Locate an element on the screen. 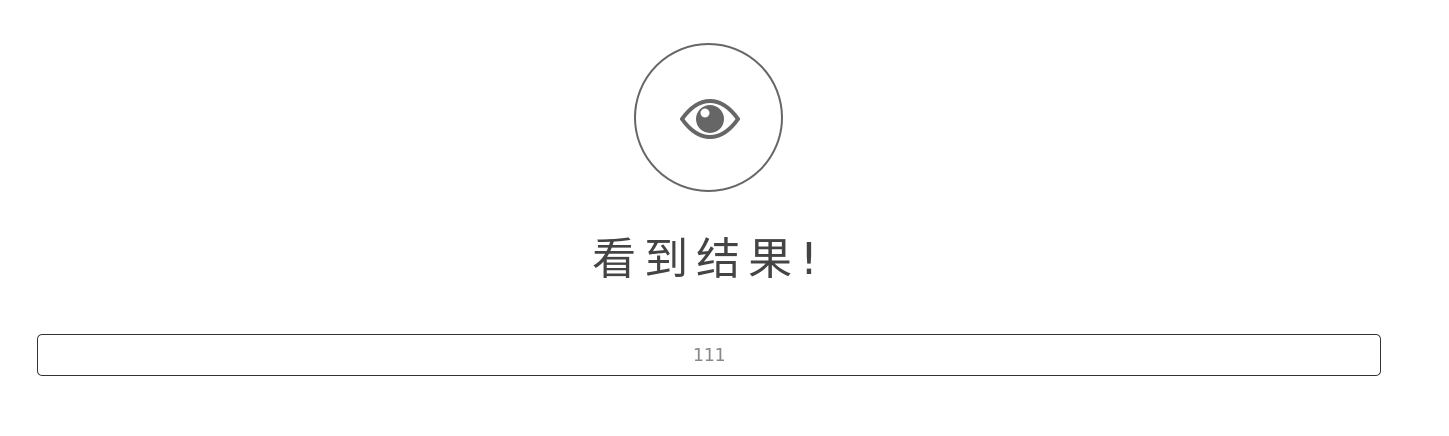 The width and height of the screenshot is (1449, 436). result-value: 111 is located at coordinates (709, 355).